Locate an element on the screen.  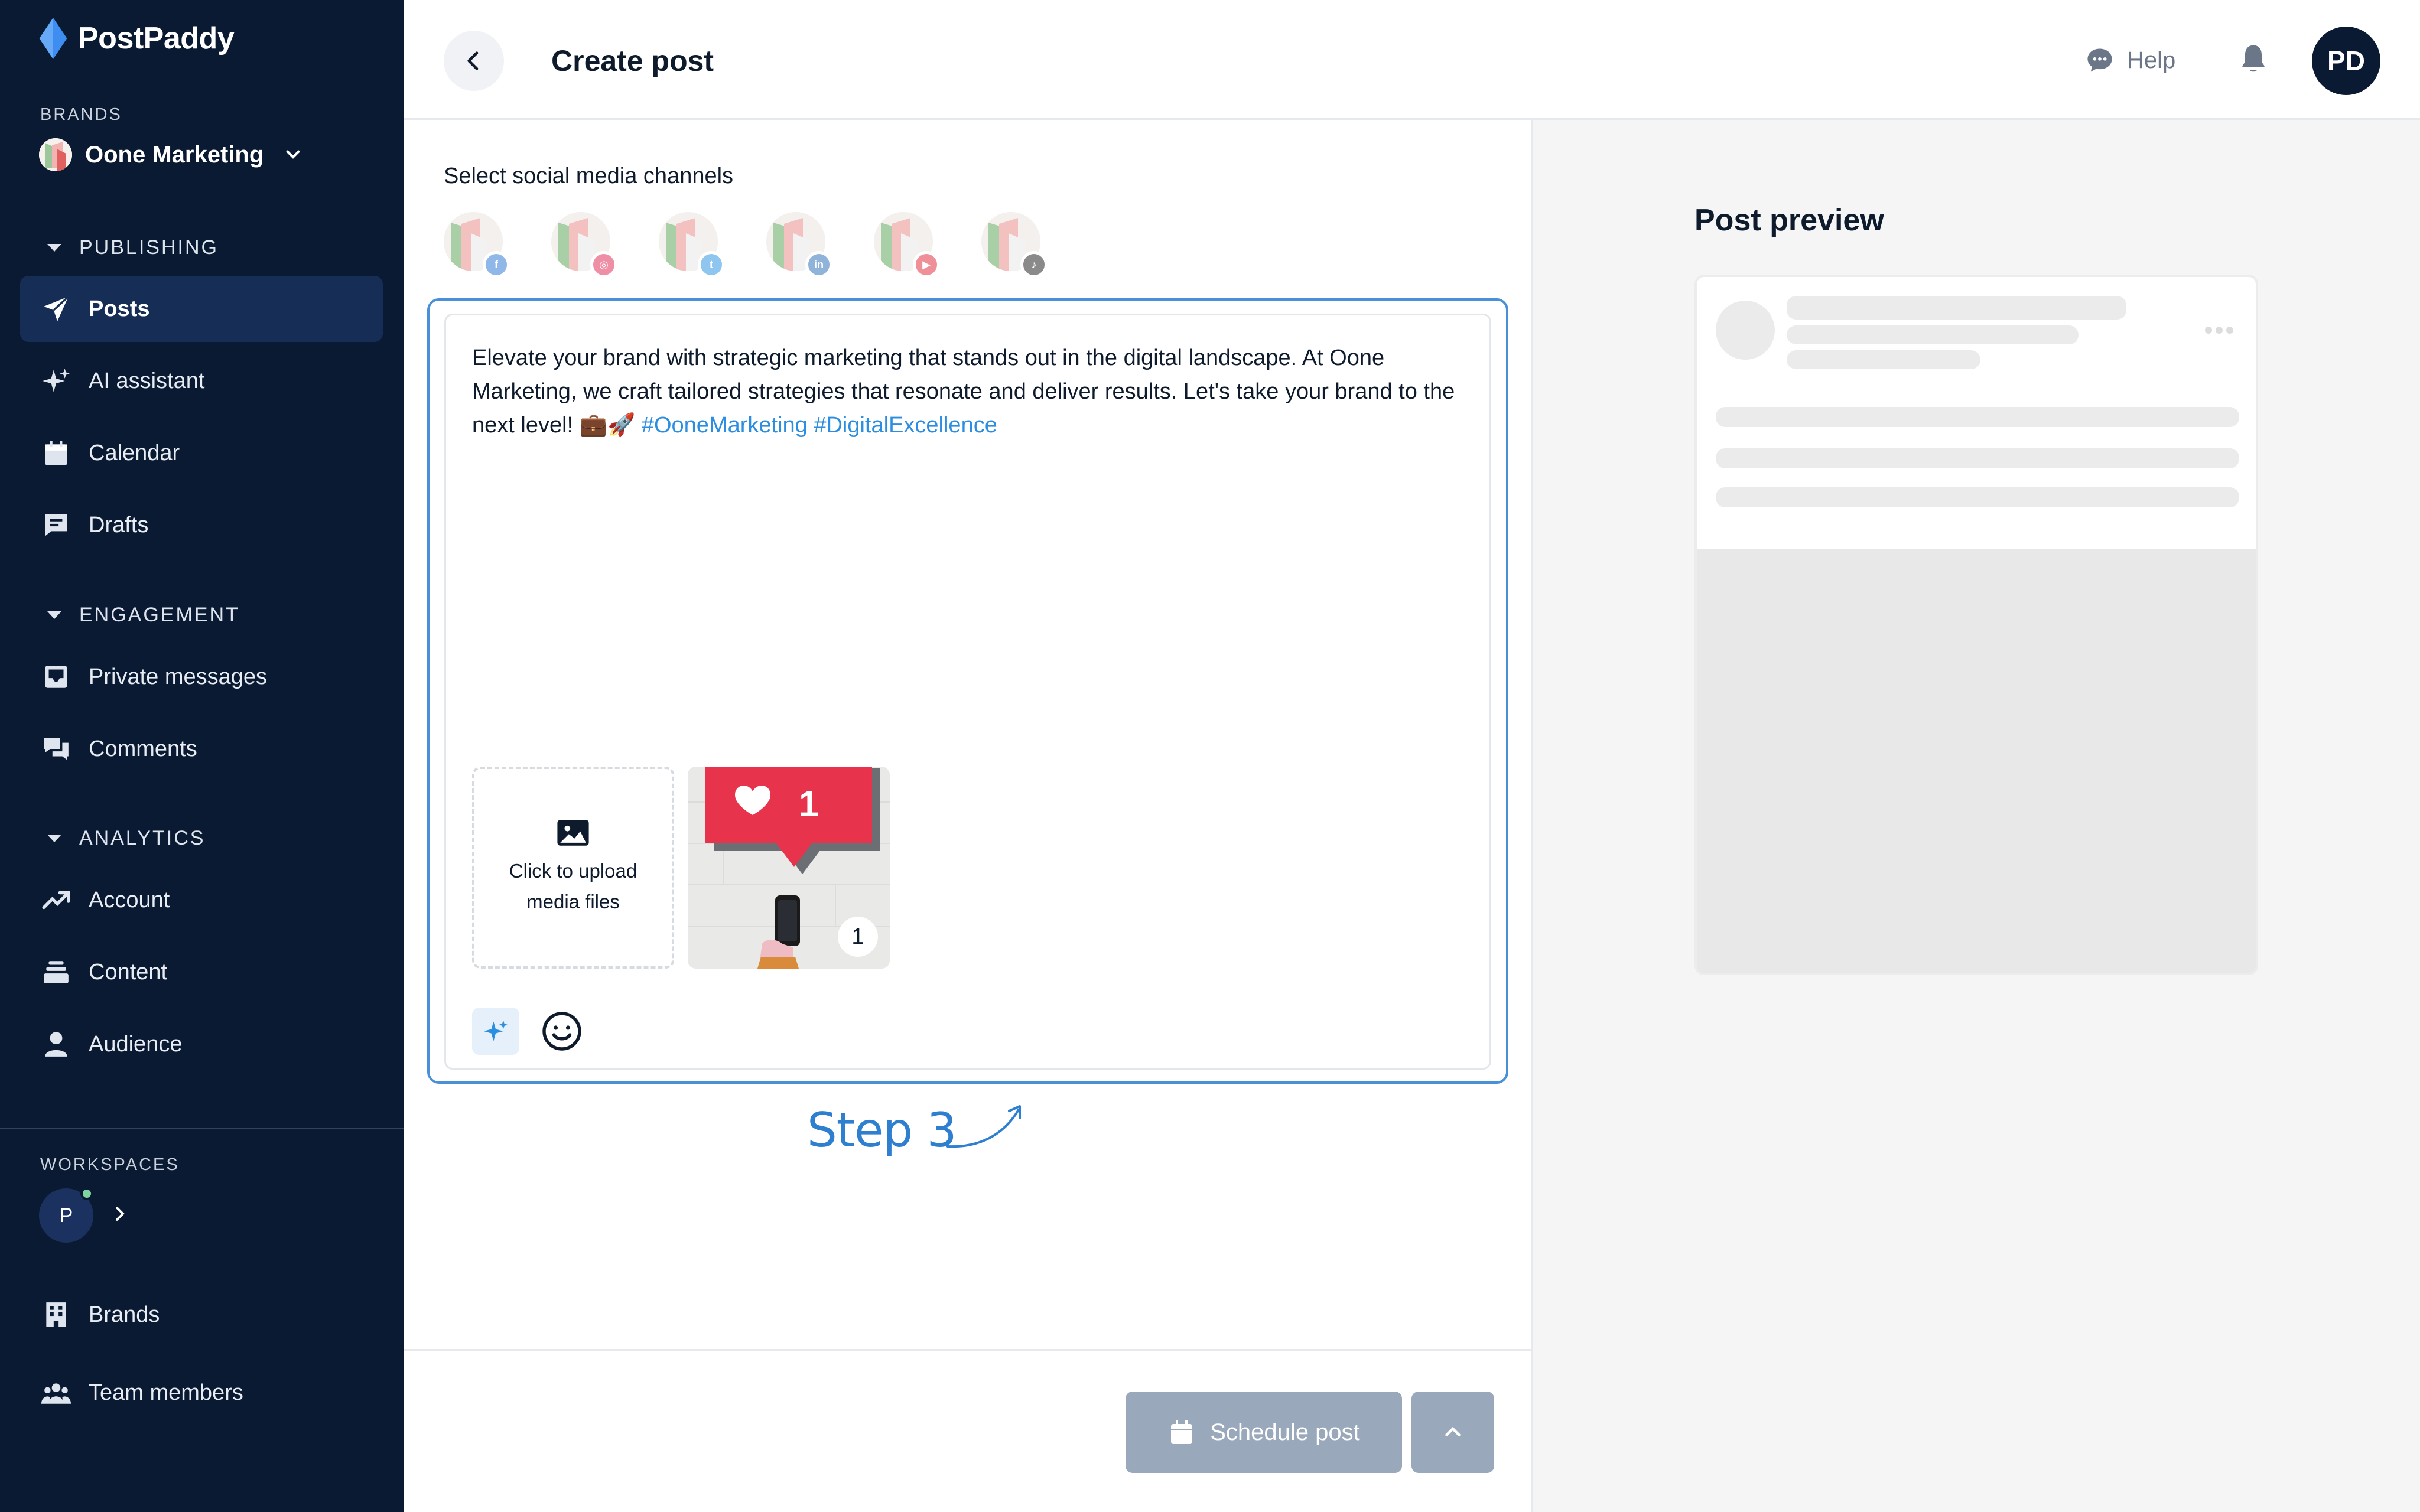
youtube-icon: ▶ is located at coordinates (926, 264).